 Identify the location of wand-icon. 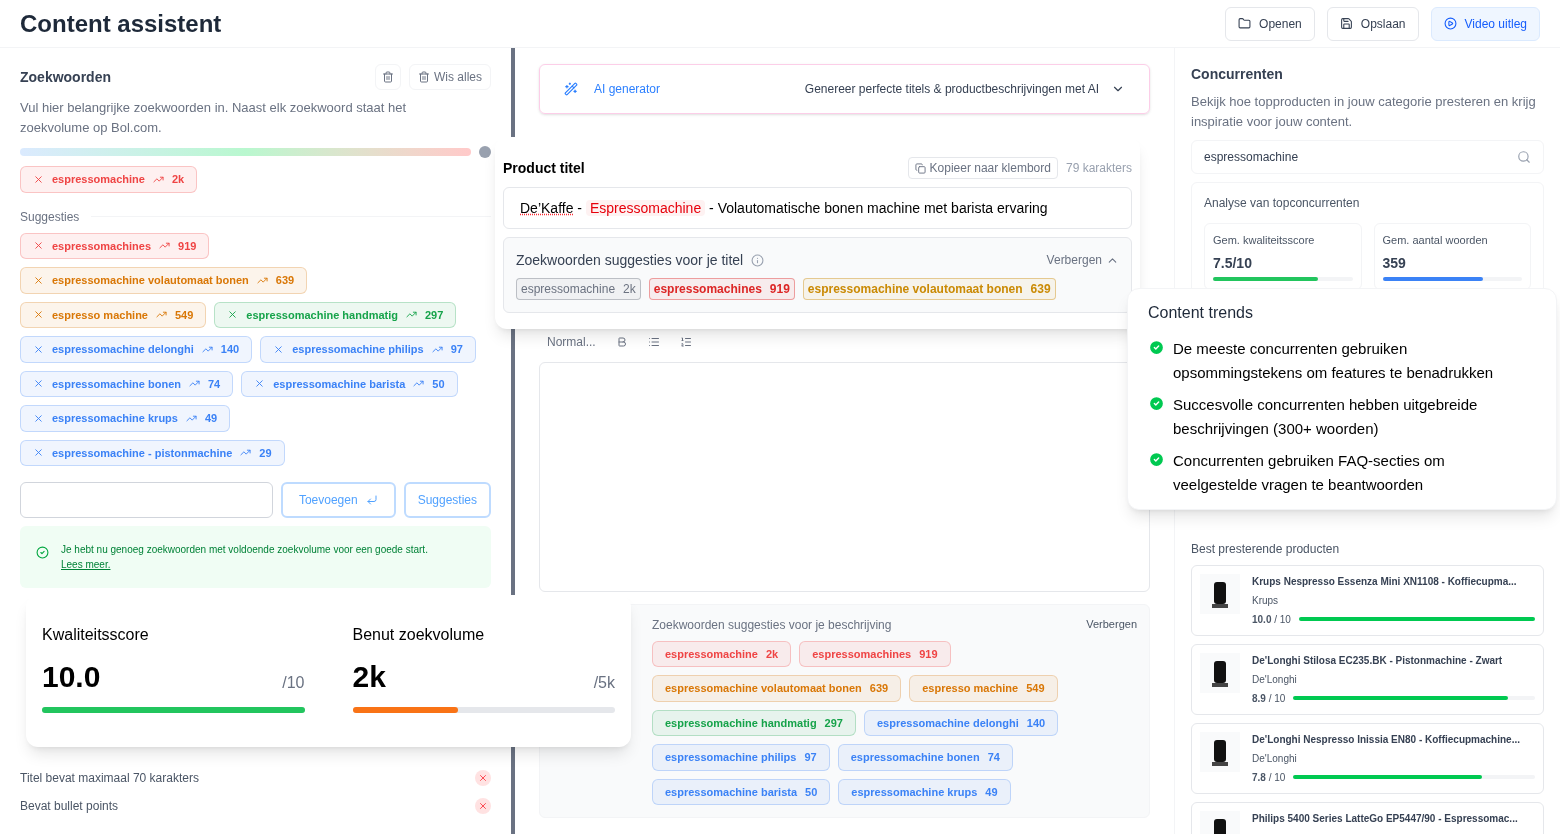
(571, 89).